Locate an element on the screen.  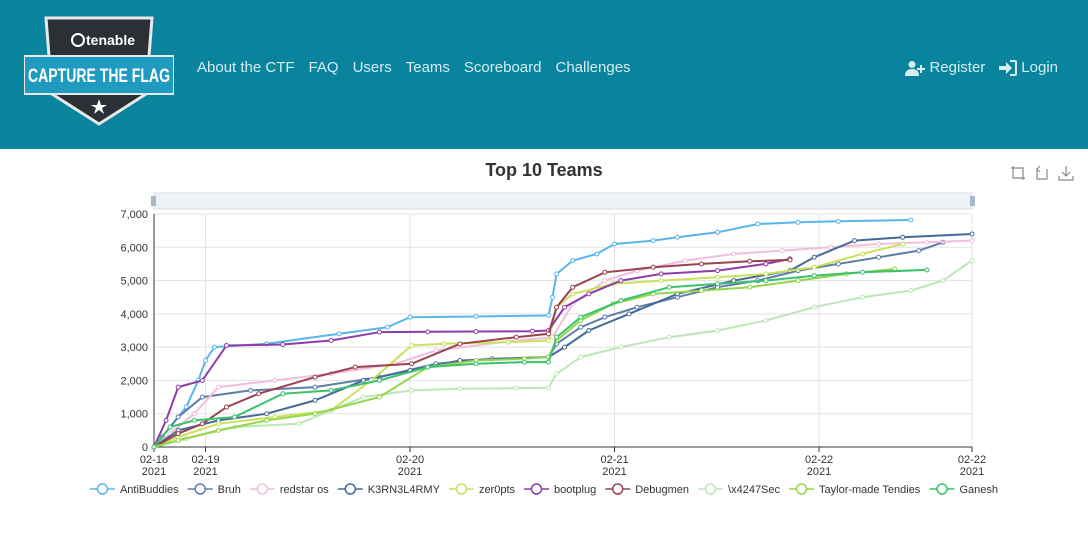
y-tick-label: 6,000 is located at coordinates (134, 248).